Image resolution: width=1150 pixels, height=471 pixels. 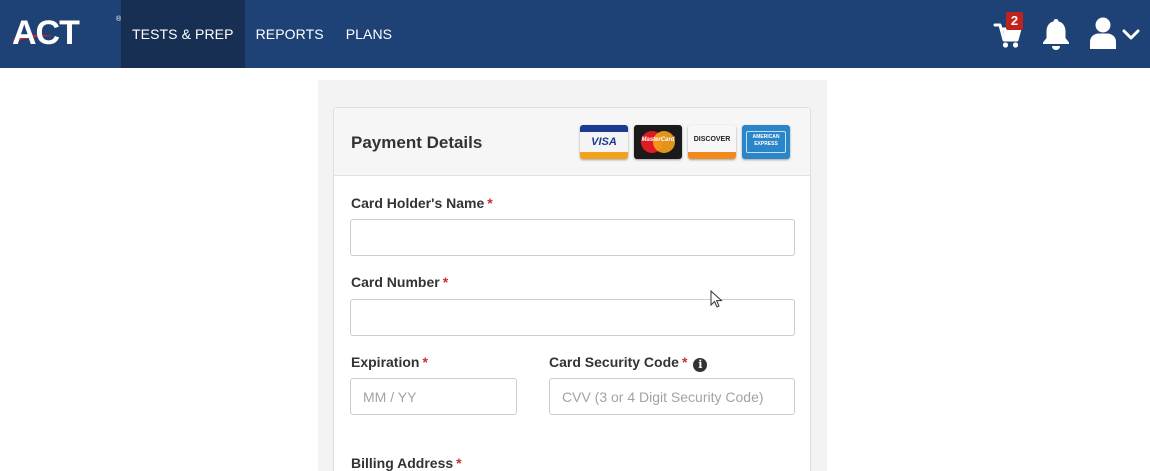 What do you see at coordinates (672, 396) in the screenshot?
I see `card-security-code-input` at bounding box center [672, 396].